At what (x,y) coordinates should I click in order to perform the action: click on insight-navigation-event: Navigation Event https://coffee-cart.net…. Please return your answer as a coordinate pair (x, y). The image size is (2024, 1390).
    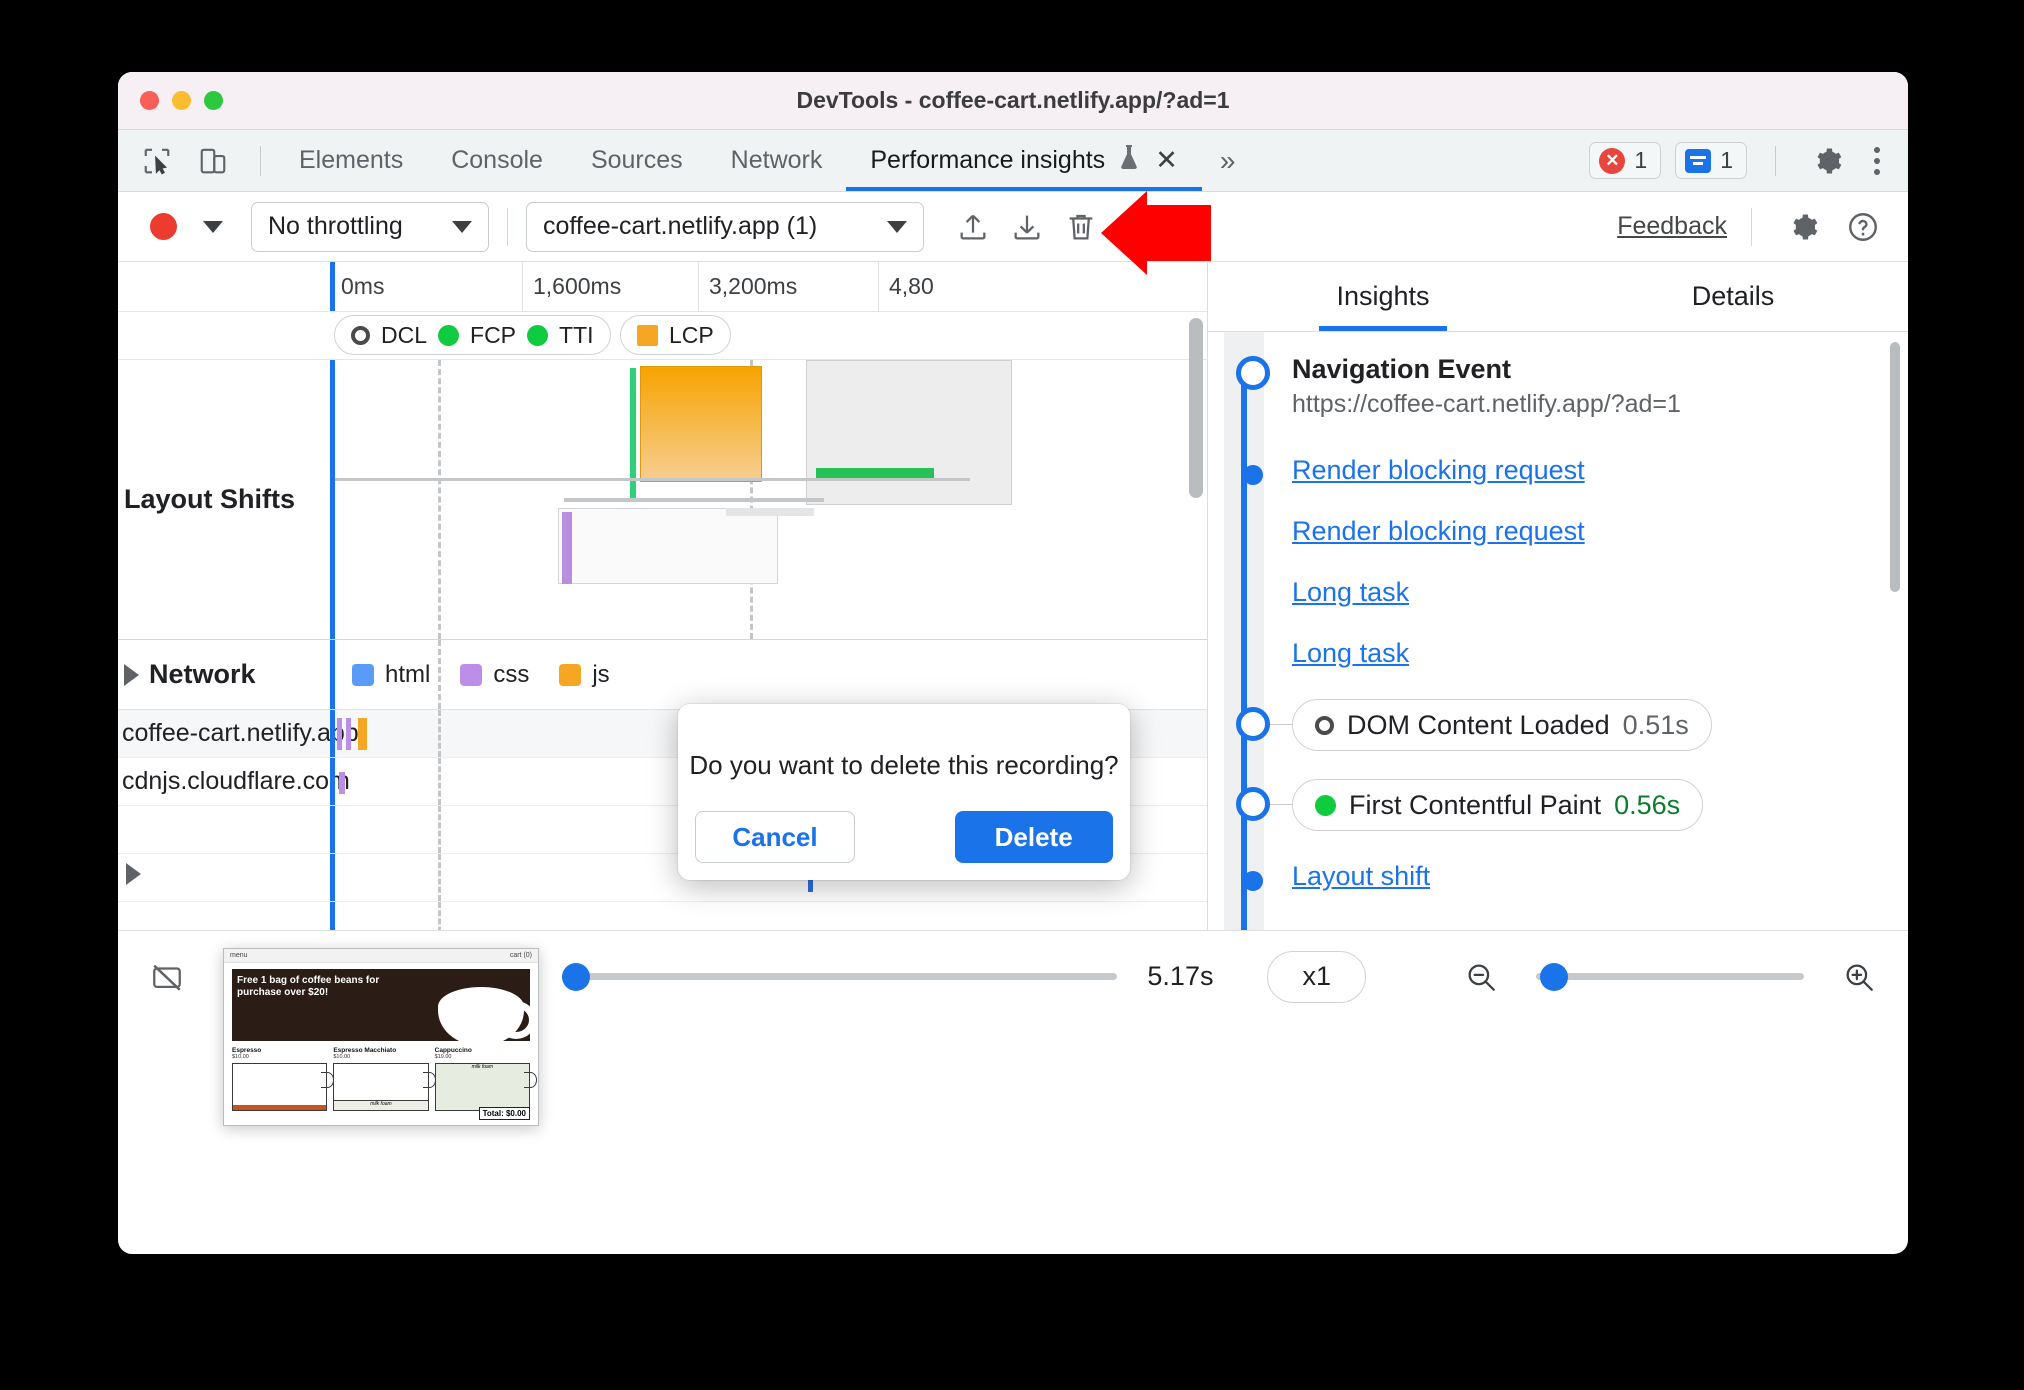
    Looking at the image, I should click on (1572, 386).